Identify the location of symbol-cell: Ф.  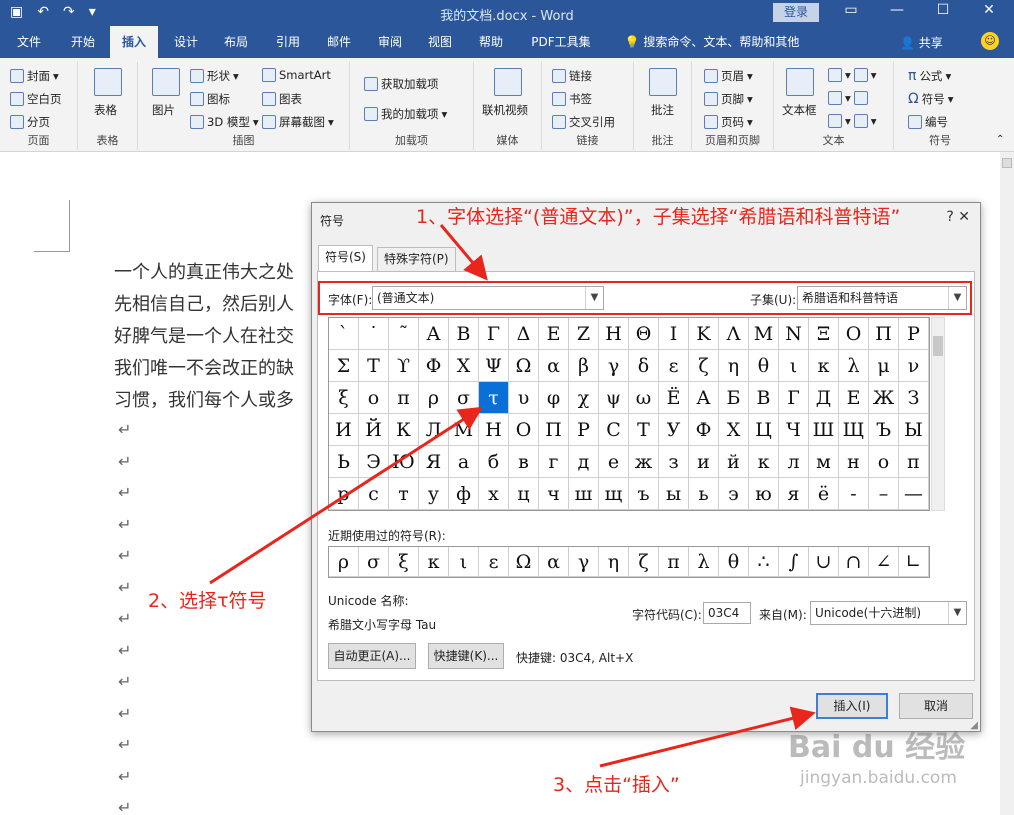
(704, 430).